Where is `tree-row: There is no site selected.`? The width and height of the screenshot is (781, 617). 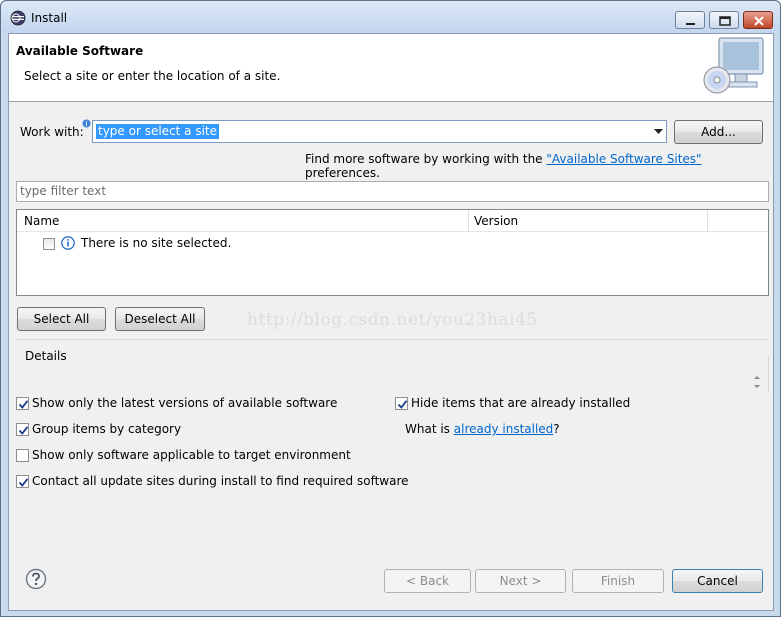 tree-row: There is no site selected. is located at coordinates (392, 244).